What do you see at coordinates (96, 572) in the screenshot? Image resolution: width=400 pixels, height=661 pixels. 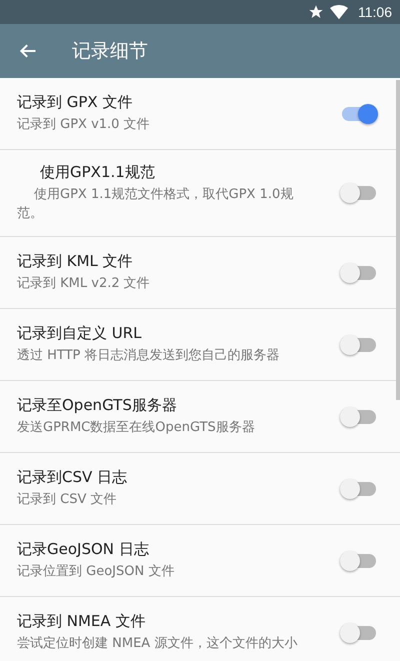 I see `setting-summary: 记录位置到 GeoJSON 文件` at bounding box center [96, 572].